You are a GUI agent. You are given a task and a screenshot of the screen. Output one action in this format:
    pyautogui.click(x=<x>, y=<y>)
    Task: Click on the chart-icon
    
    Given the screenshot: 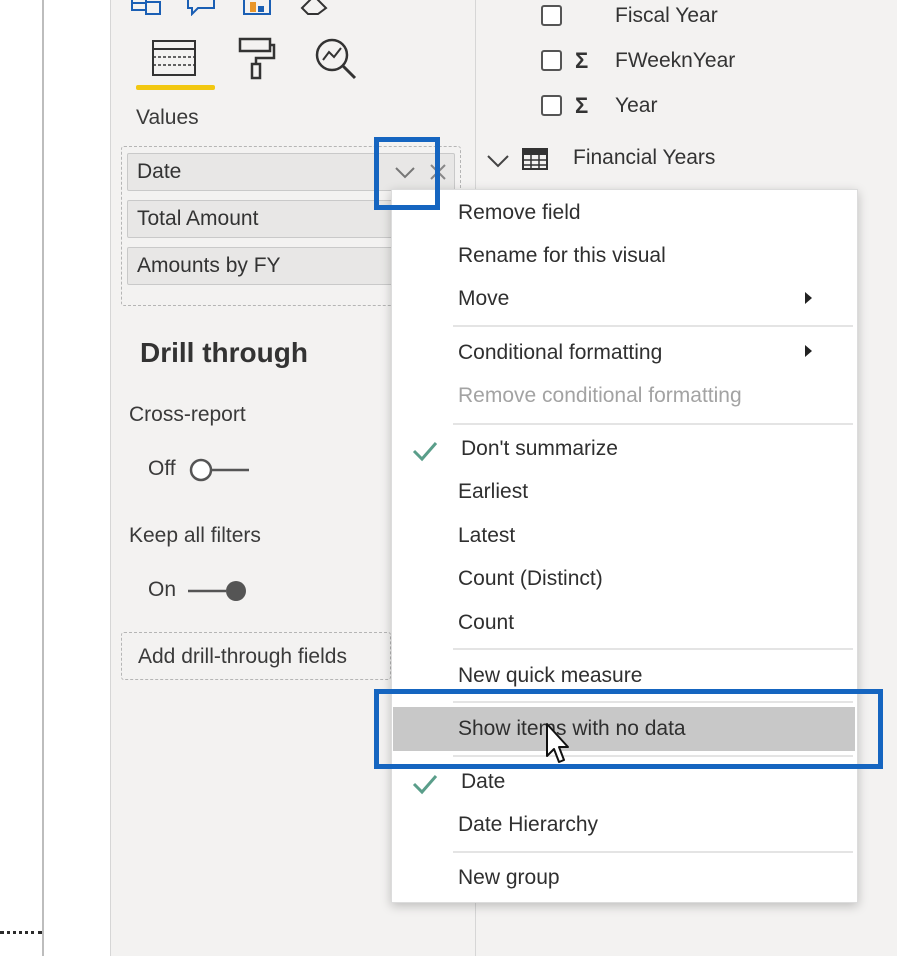 What is the action you would take?
    pyautogui.click(x=258, y=8)
    